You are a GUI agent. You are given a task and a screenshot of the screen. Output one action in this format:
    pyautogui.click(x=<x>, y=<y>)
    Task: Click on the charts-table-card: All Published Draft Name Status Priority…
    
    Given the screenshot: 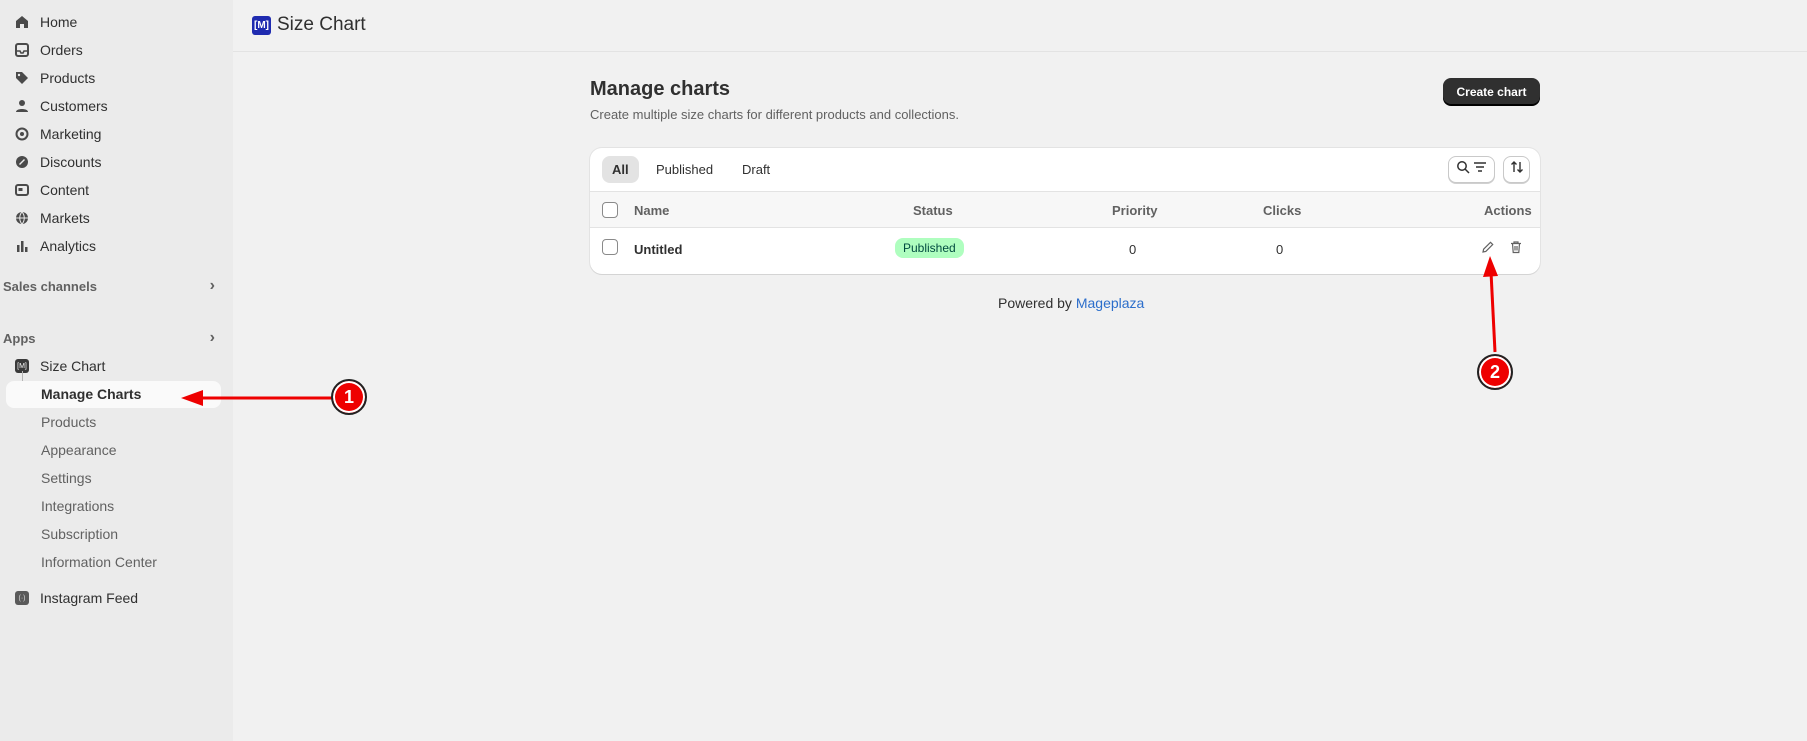 What is the action you would take?
    pyautogui.click(x=1065, y=211)
    